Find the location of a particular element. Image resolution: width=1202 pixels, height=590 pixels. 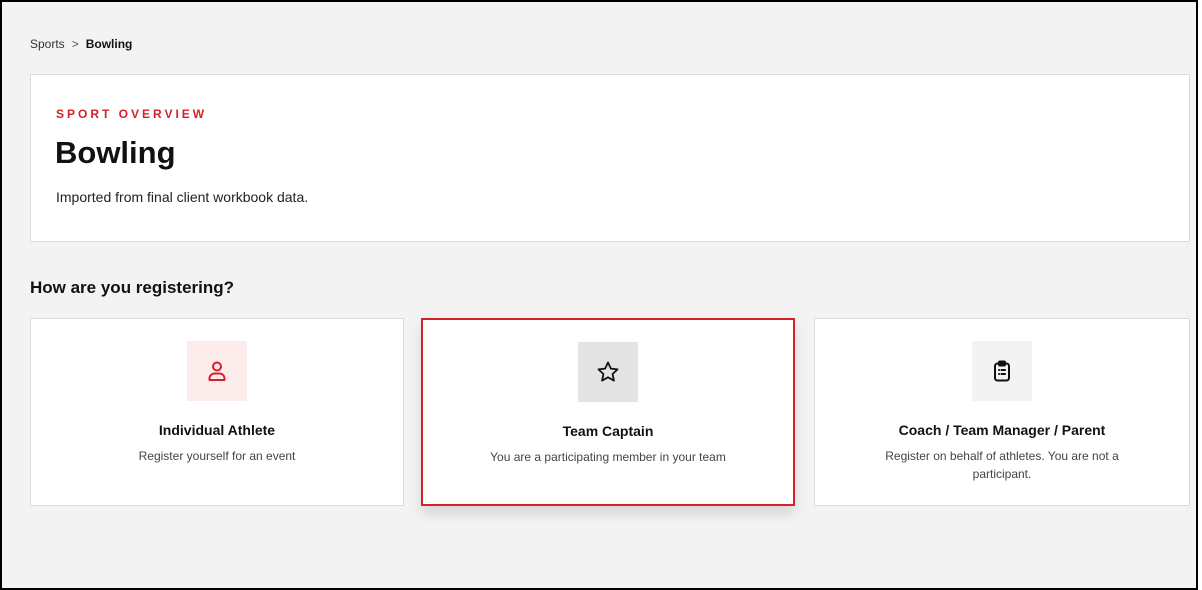

coach-icon-box is located at coordinates (1002, 371).